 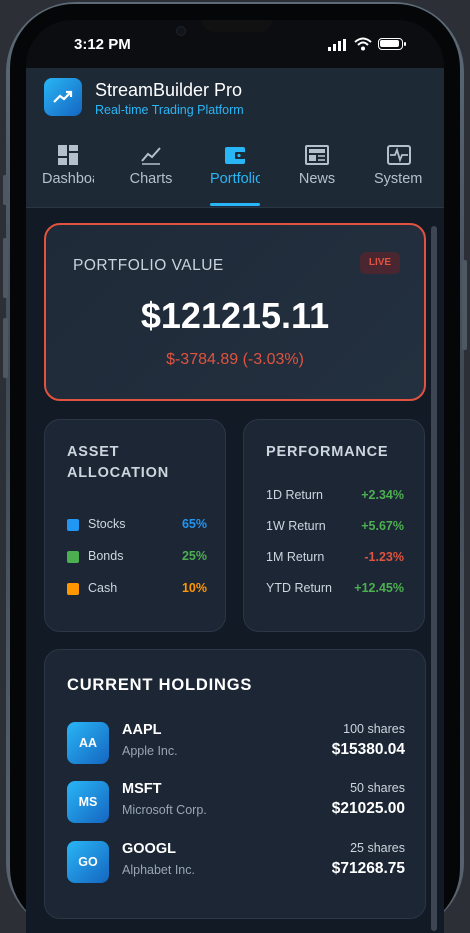 What do you see at coordinates (384, 557) in the screenshot?
I see `performance-value: -1.23%` at bounding box center [384, 557].